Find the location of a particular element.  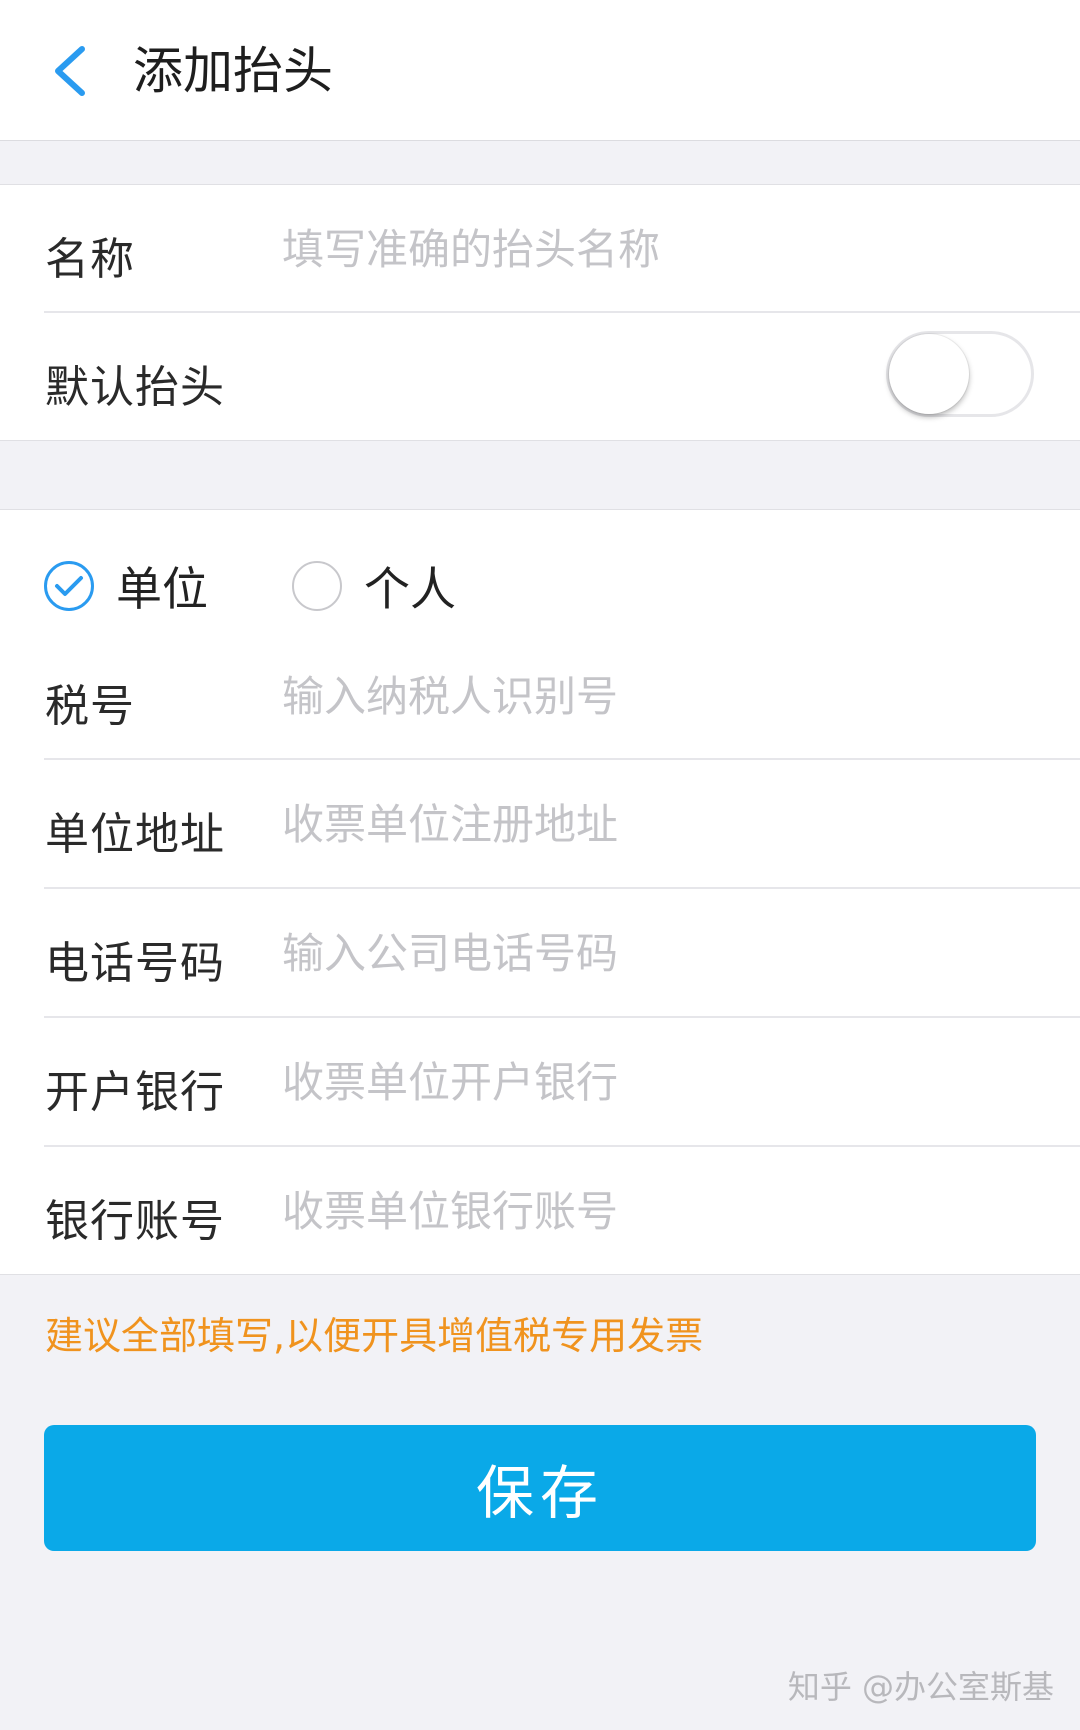

toggle-knob is located at coordinates (929, 374).